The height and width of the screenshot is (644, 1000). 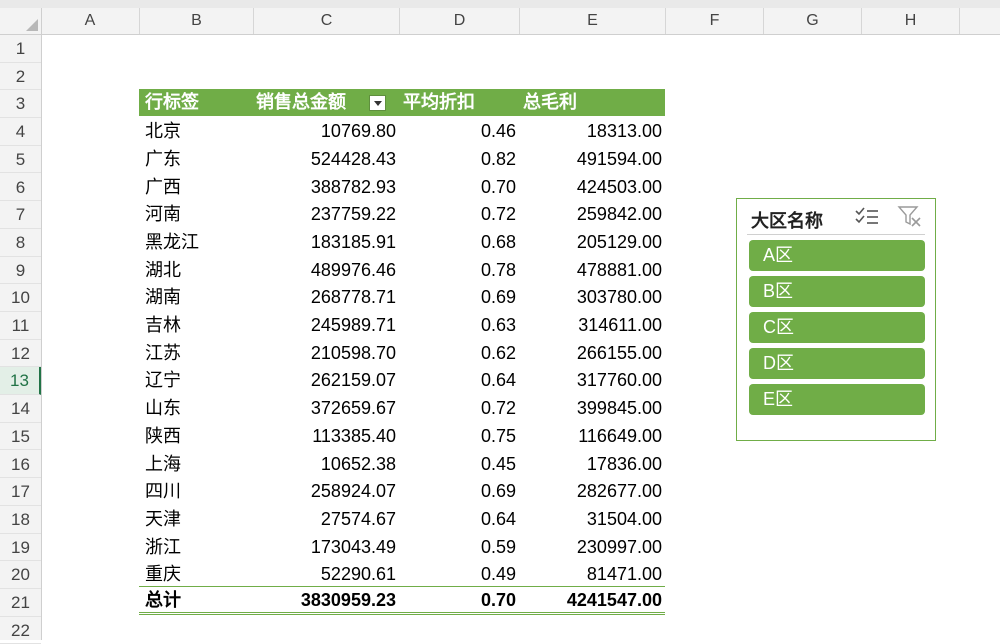 I want to click on row-header: 9, so click(x=20, y=271).